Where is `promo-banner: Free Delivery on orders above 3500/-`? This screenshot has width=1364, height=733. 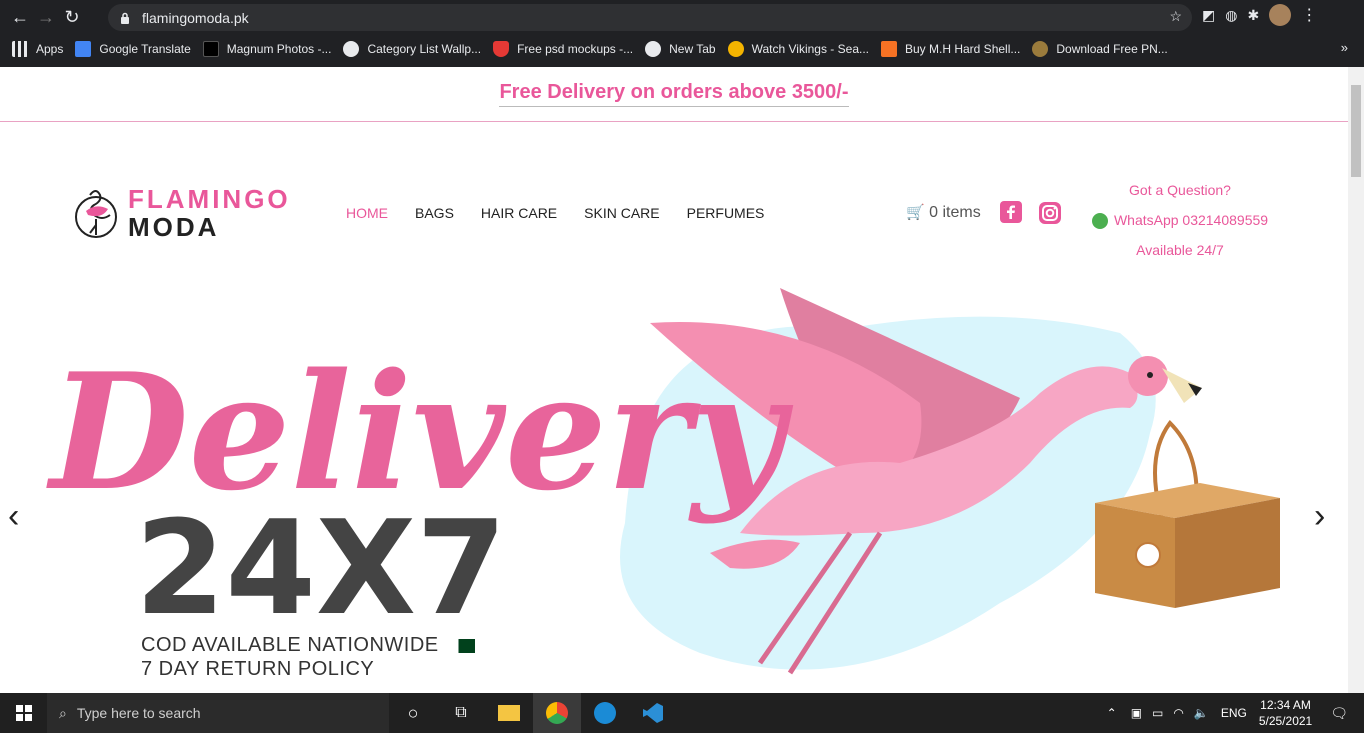 promo-banner: Free Delivery on orders above 3500/- is located at coordinates (674, 94).